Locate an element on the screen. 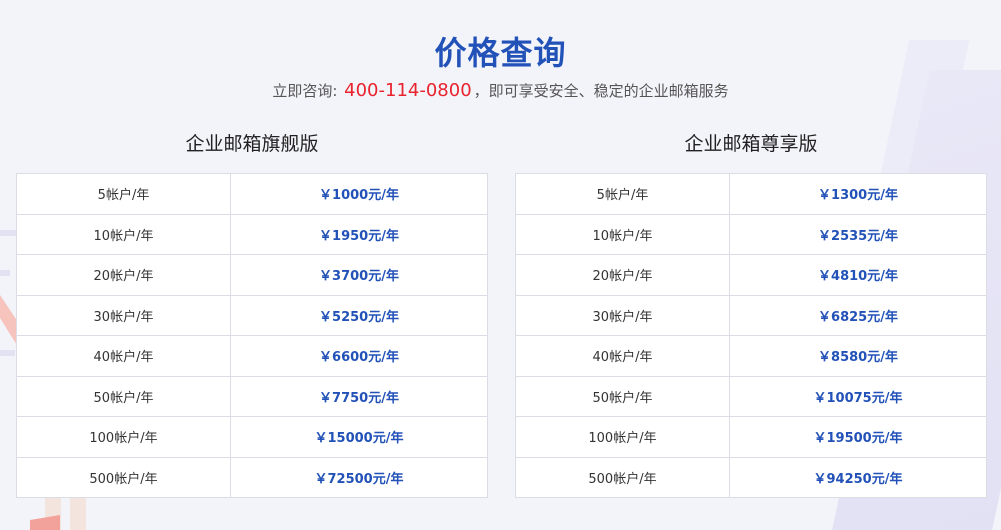 The width and height of the screenshot is (1001, 530). plan-name: 企业邮箱尊享版 is located at coordinates (751, 144).